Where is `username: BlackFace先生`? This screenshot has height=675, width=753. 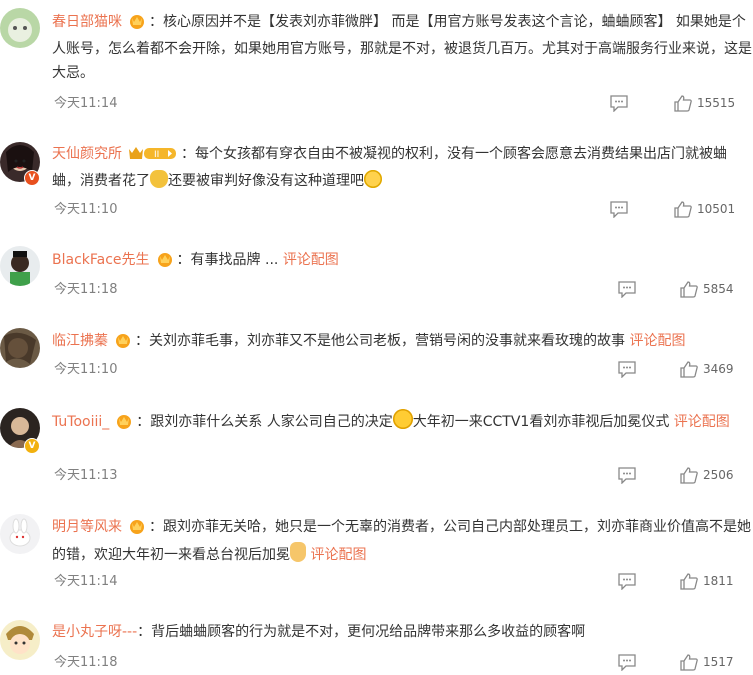
username: BlackFace先生 is located at coordinates (101, 260).